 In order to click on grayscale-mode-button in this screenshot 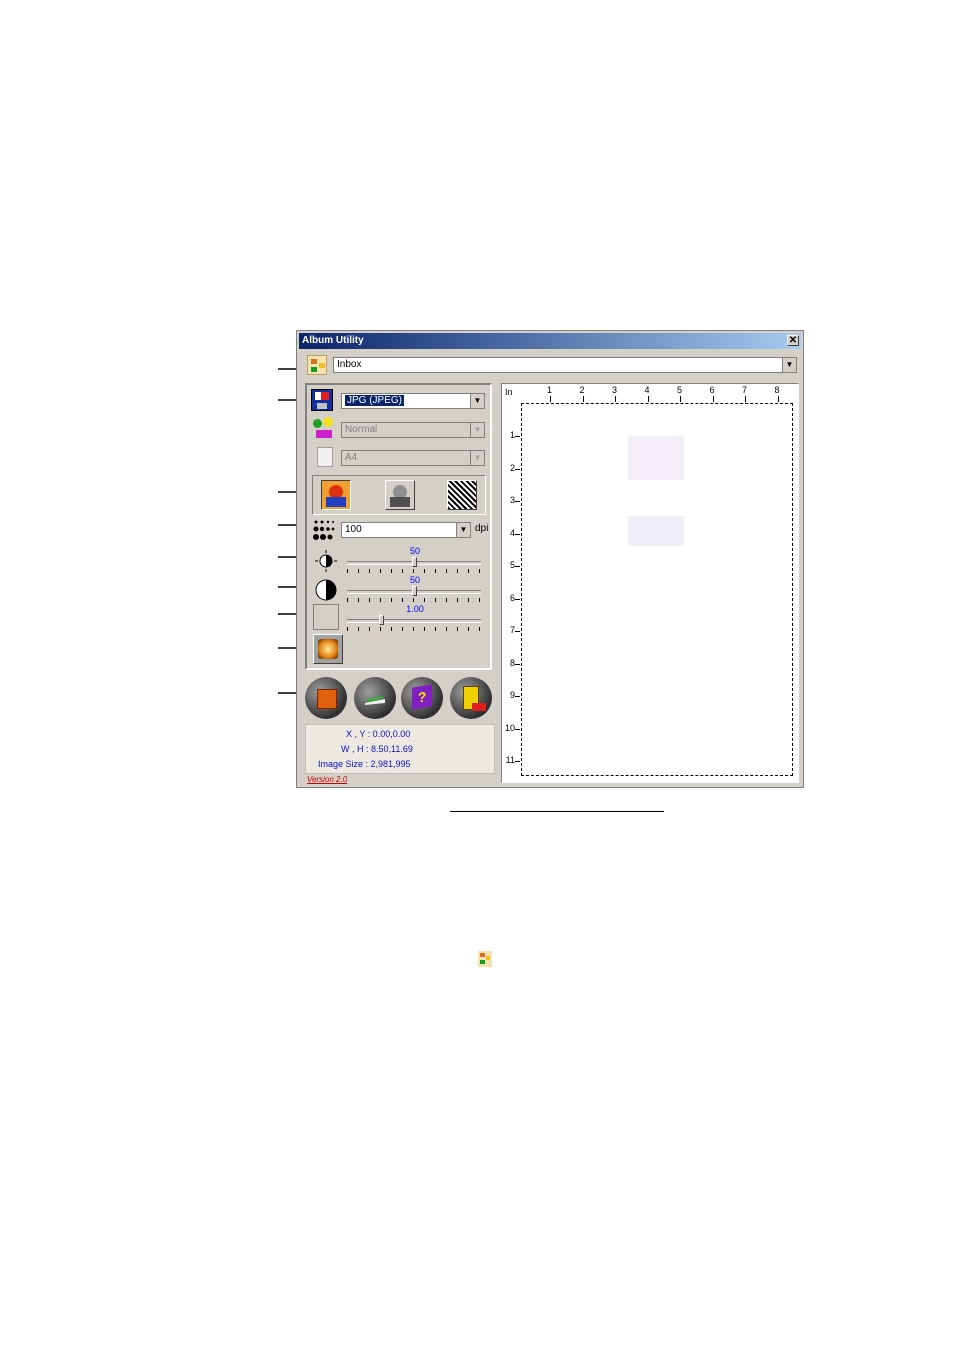, I will do `click(400, 495)`.